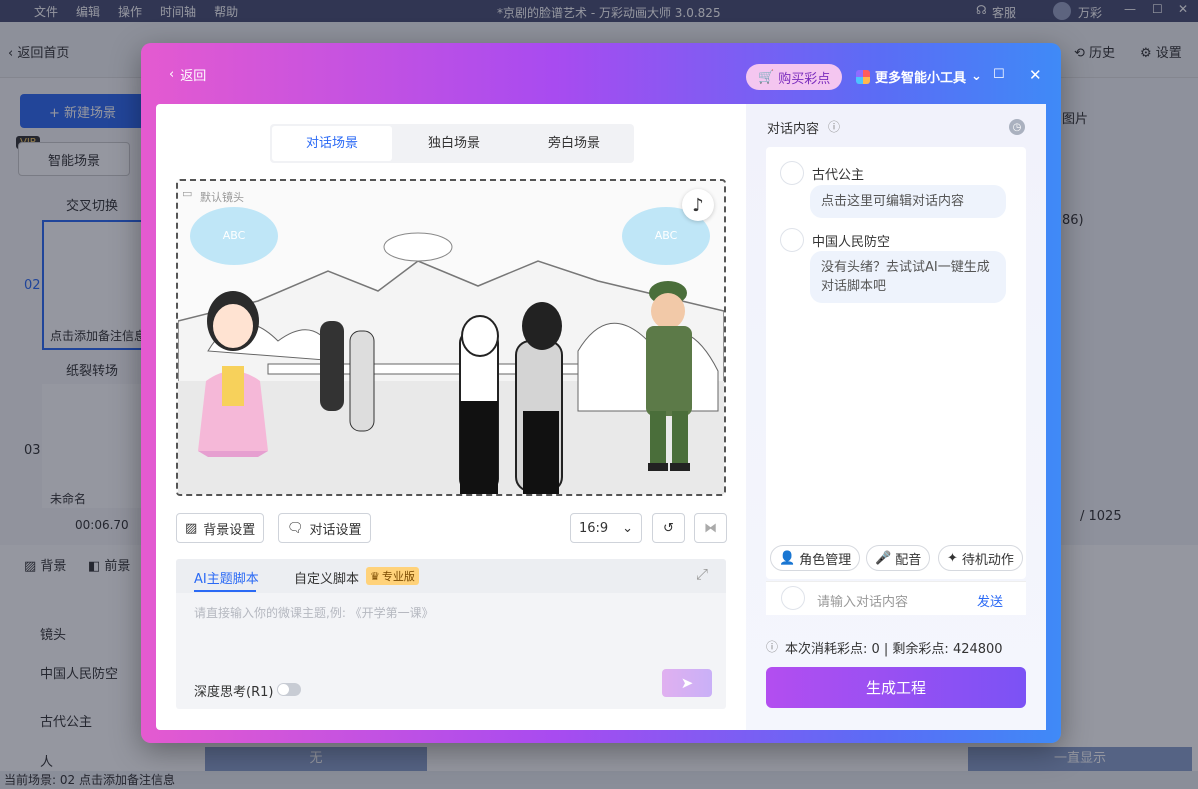 The image size is (1198, 789). I want to click on flip-horizontal-icon: ⧓, so click(710, 528).